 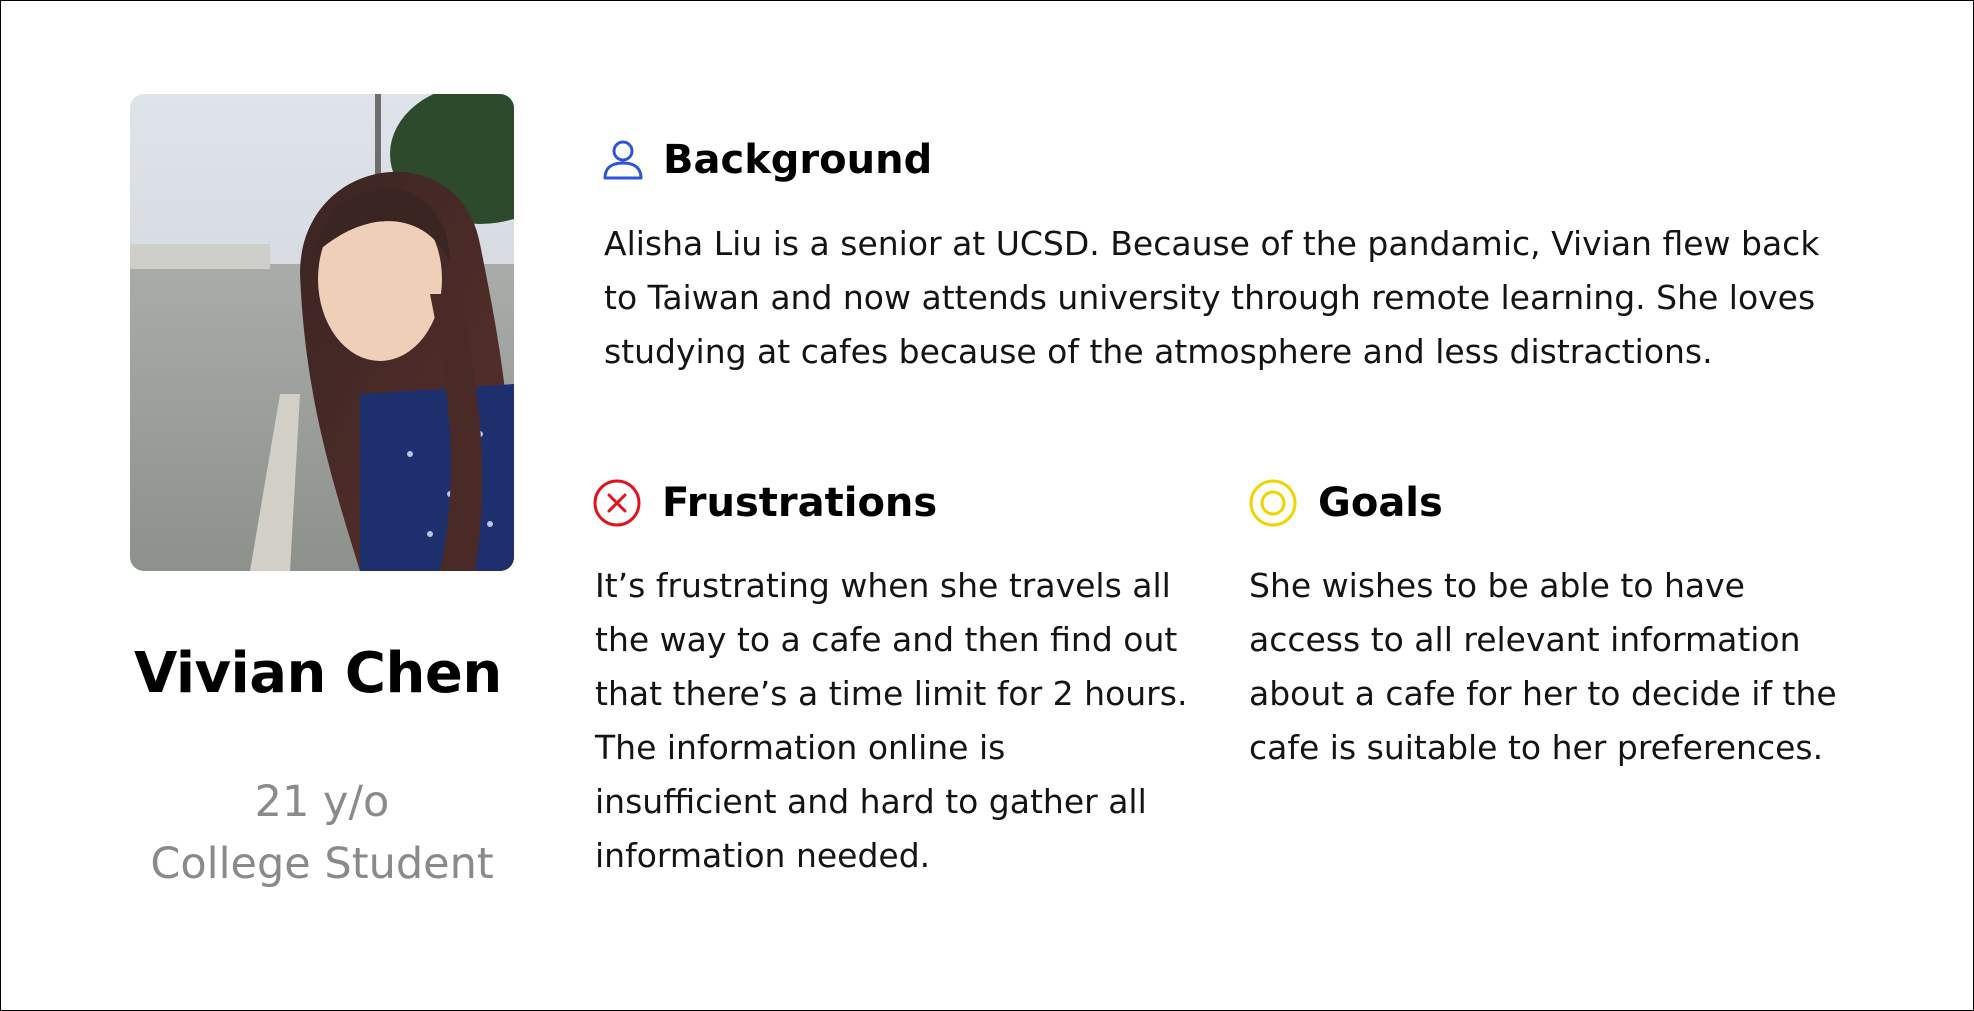 I want to click on target-icon, so click(x=1273, y=503).